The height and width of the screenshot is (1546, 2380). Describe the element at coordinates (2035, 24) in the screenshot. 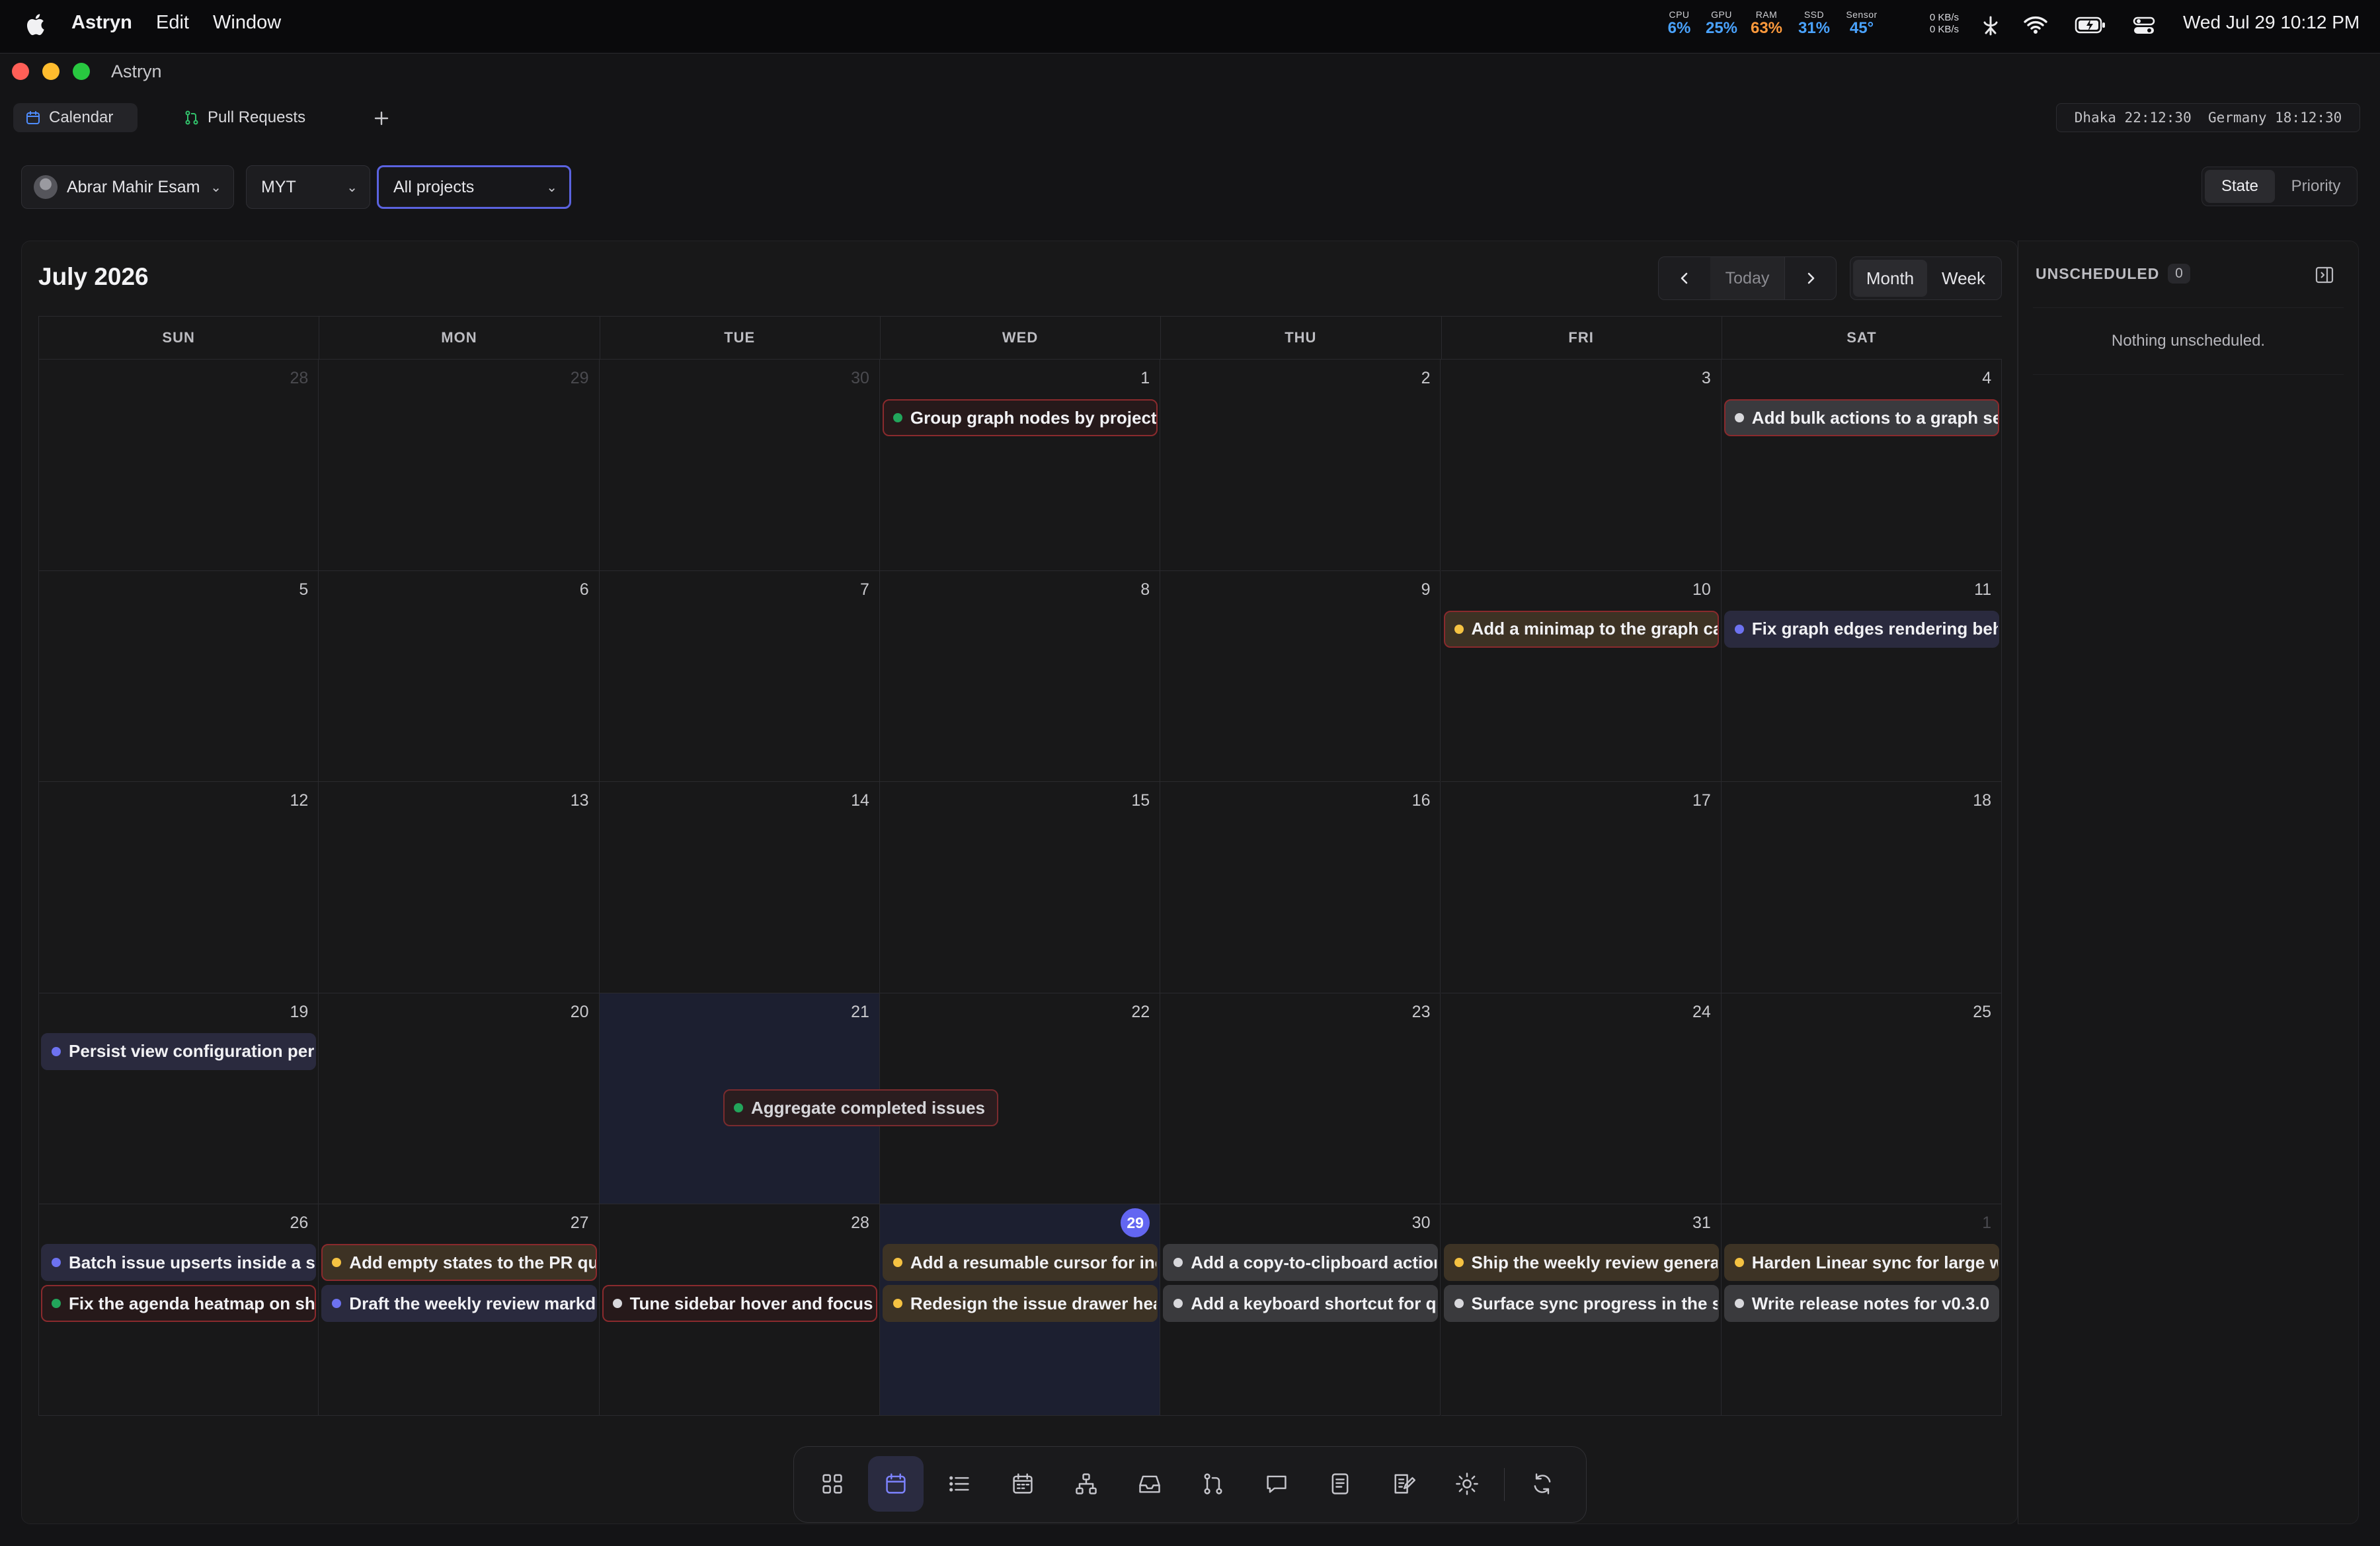

I see `wifi-icon` at that location.